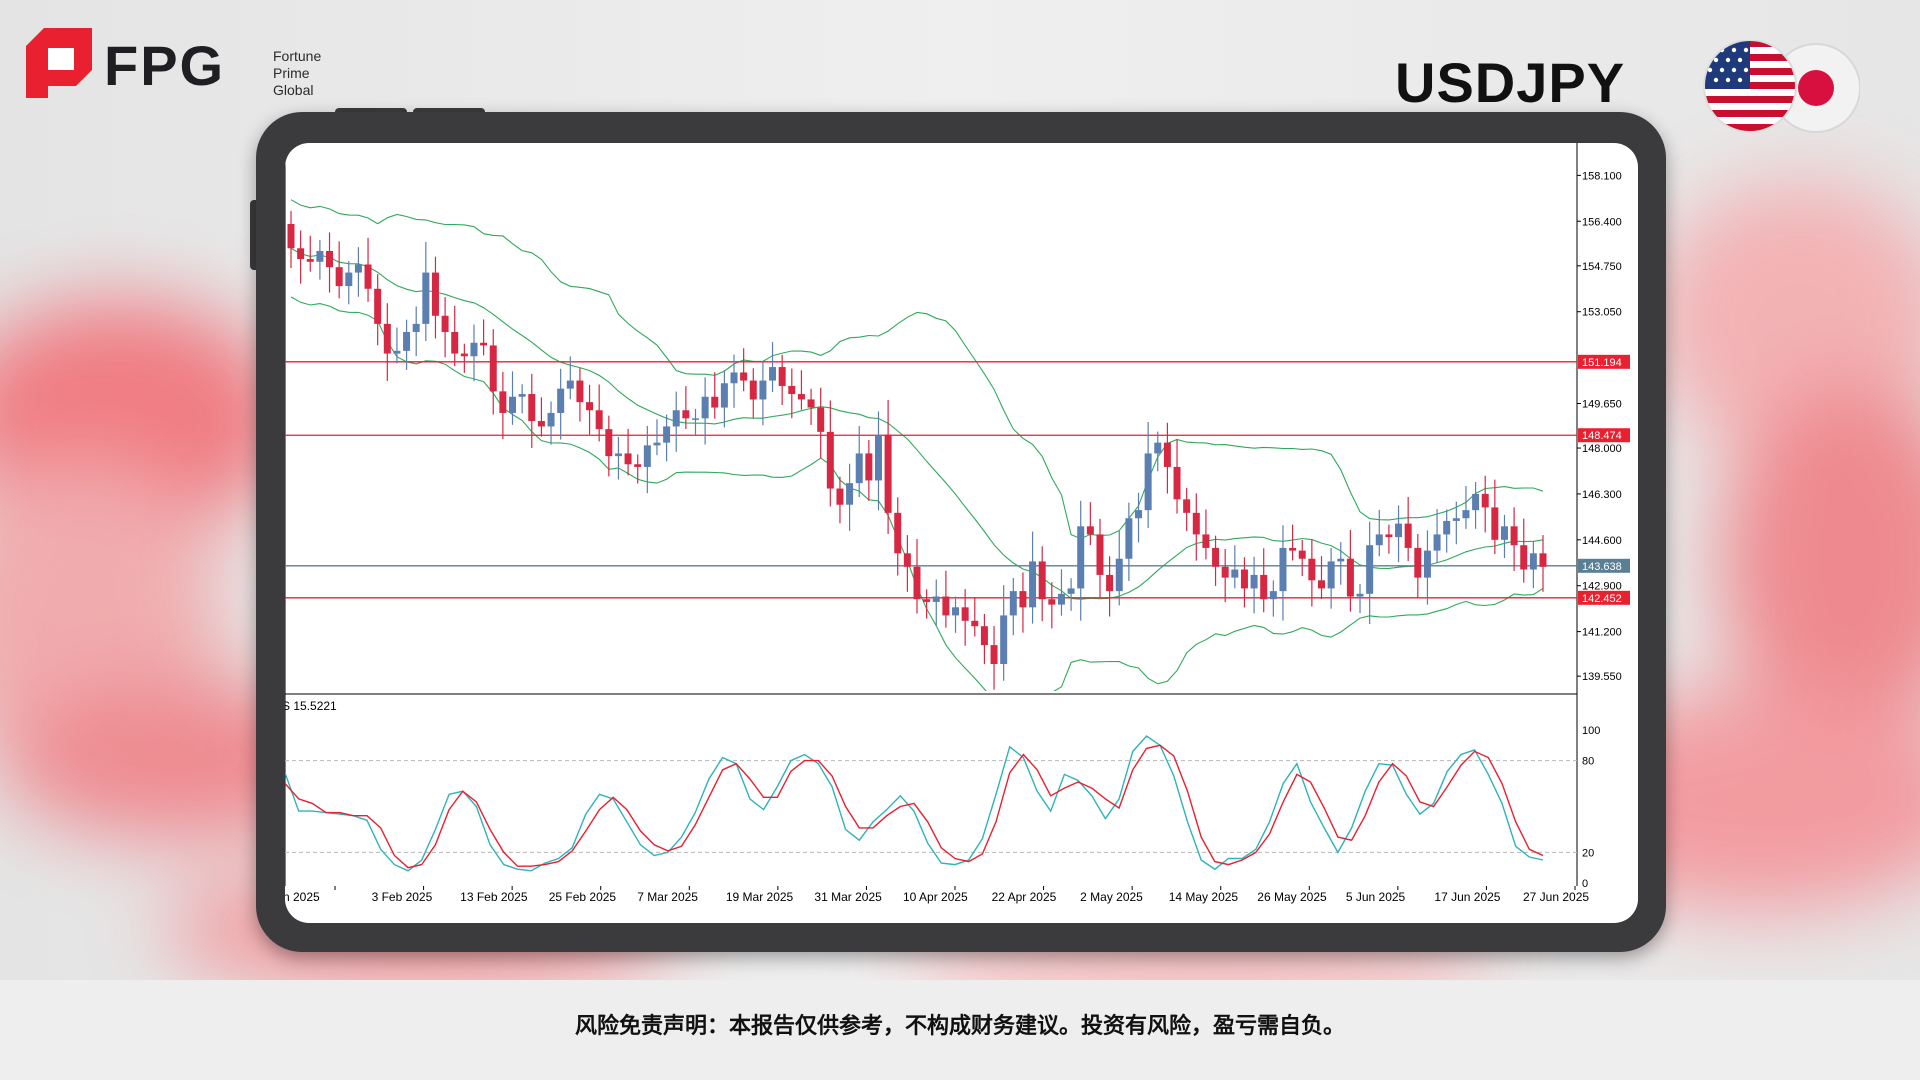  I want to click on price-tick-label: 139.550, so click(1602, 677).